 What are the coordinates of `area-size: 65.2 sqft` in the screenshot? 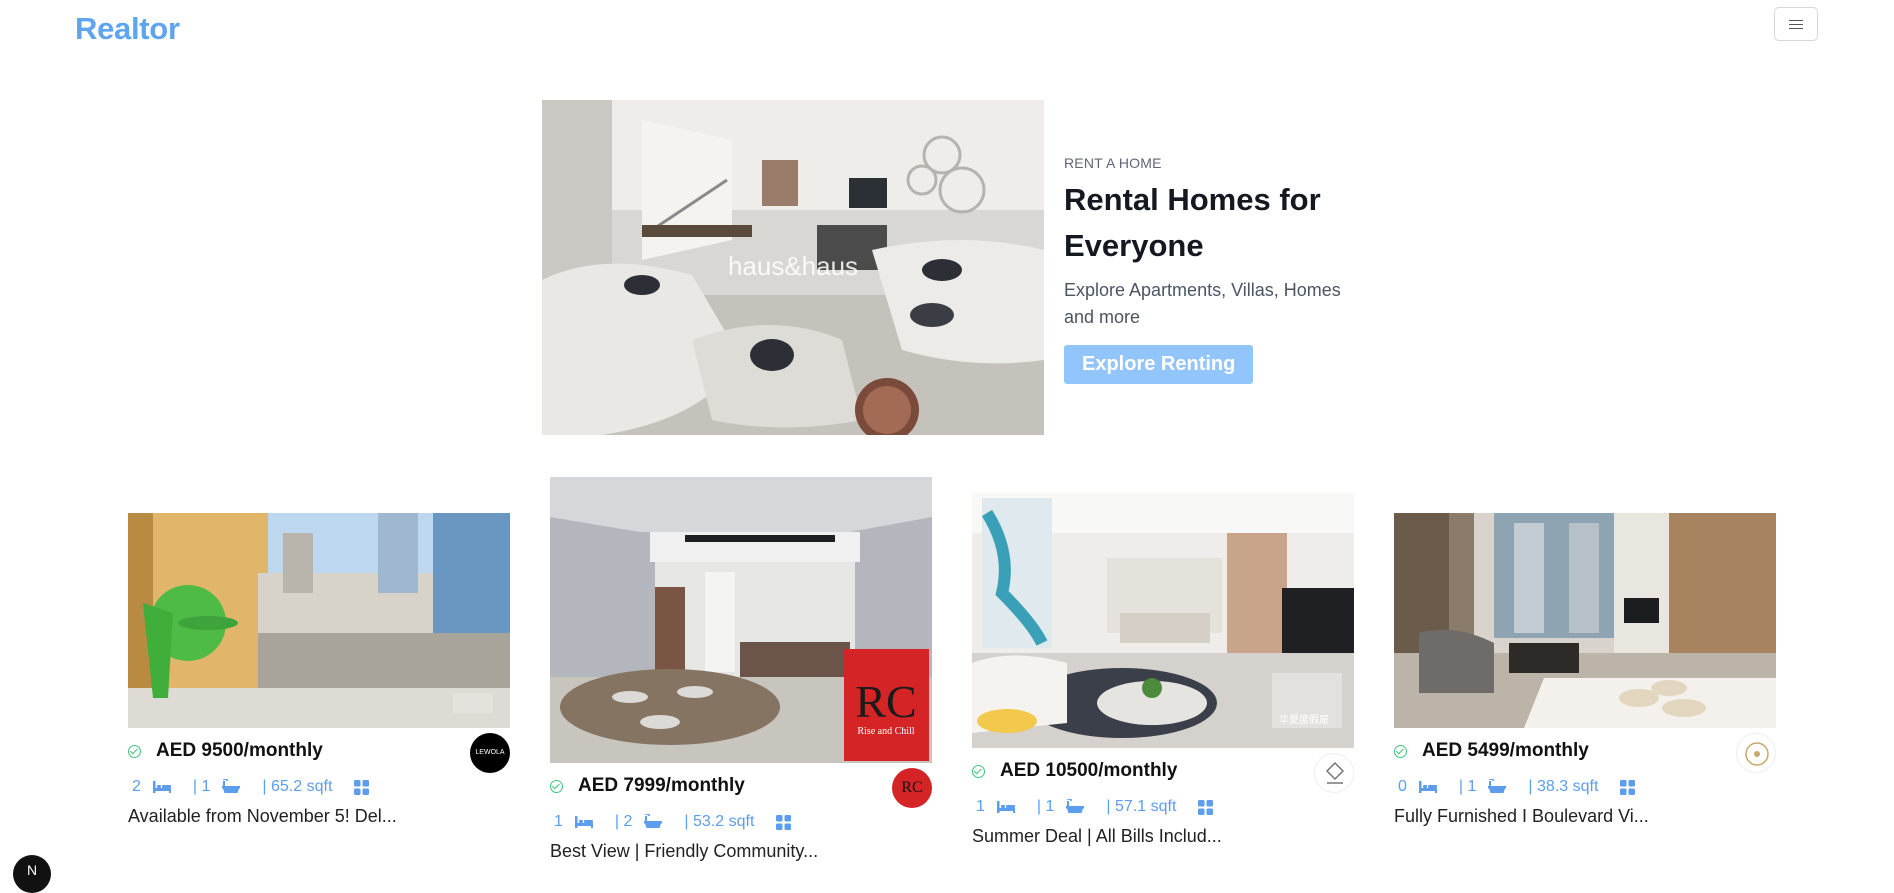 It's located at (302, 786).